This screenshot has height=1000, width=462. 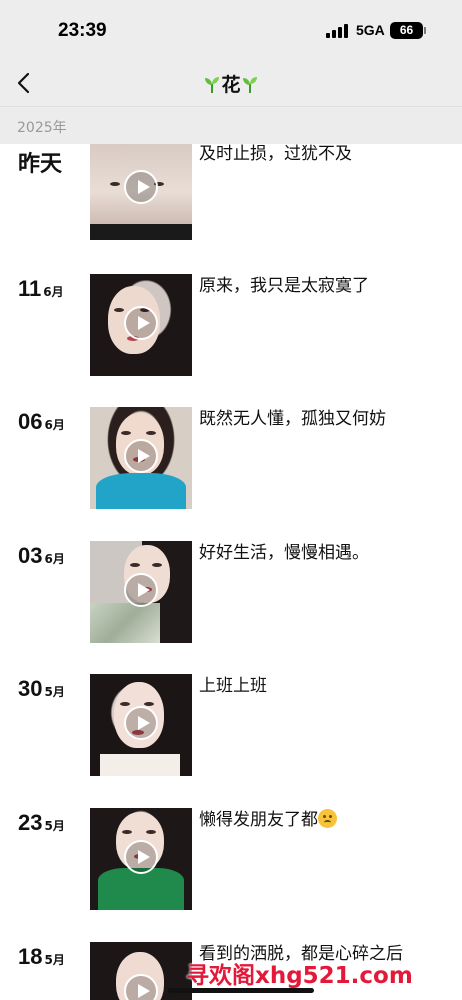 I want to click on post-item: 30 5月 上班上班, so click(x=231, y=726).